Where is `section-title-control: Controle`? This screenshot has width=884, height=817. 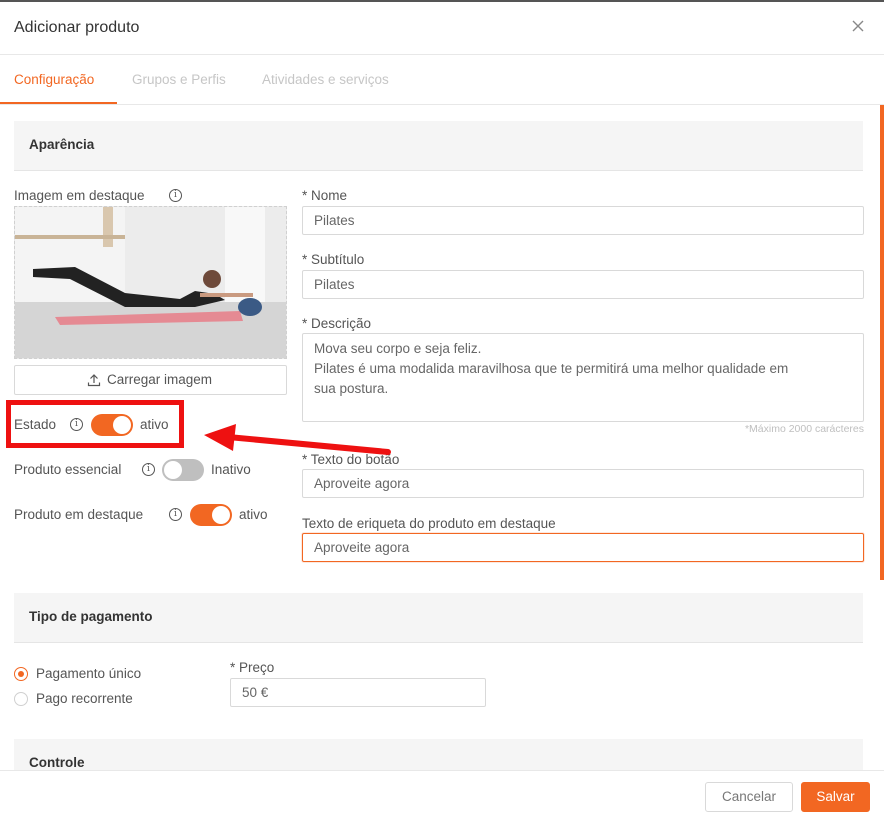 section-title-control: Controle is located at coordinates (57, 762).